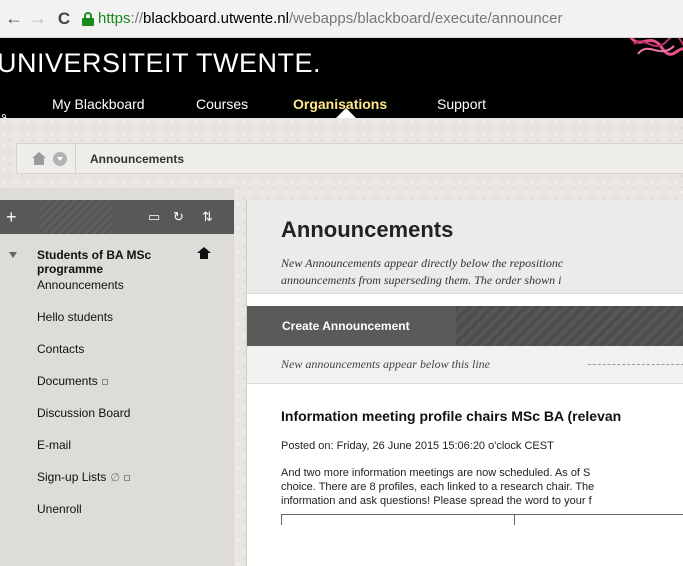  What do you see at coordinates (178, 217) in the screenshot?
I see `refresh-icon: ↻` at bounding box center [178, 217].